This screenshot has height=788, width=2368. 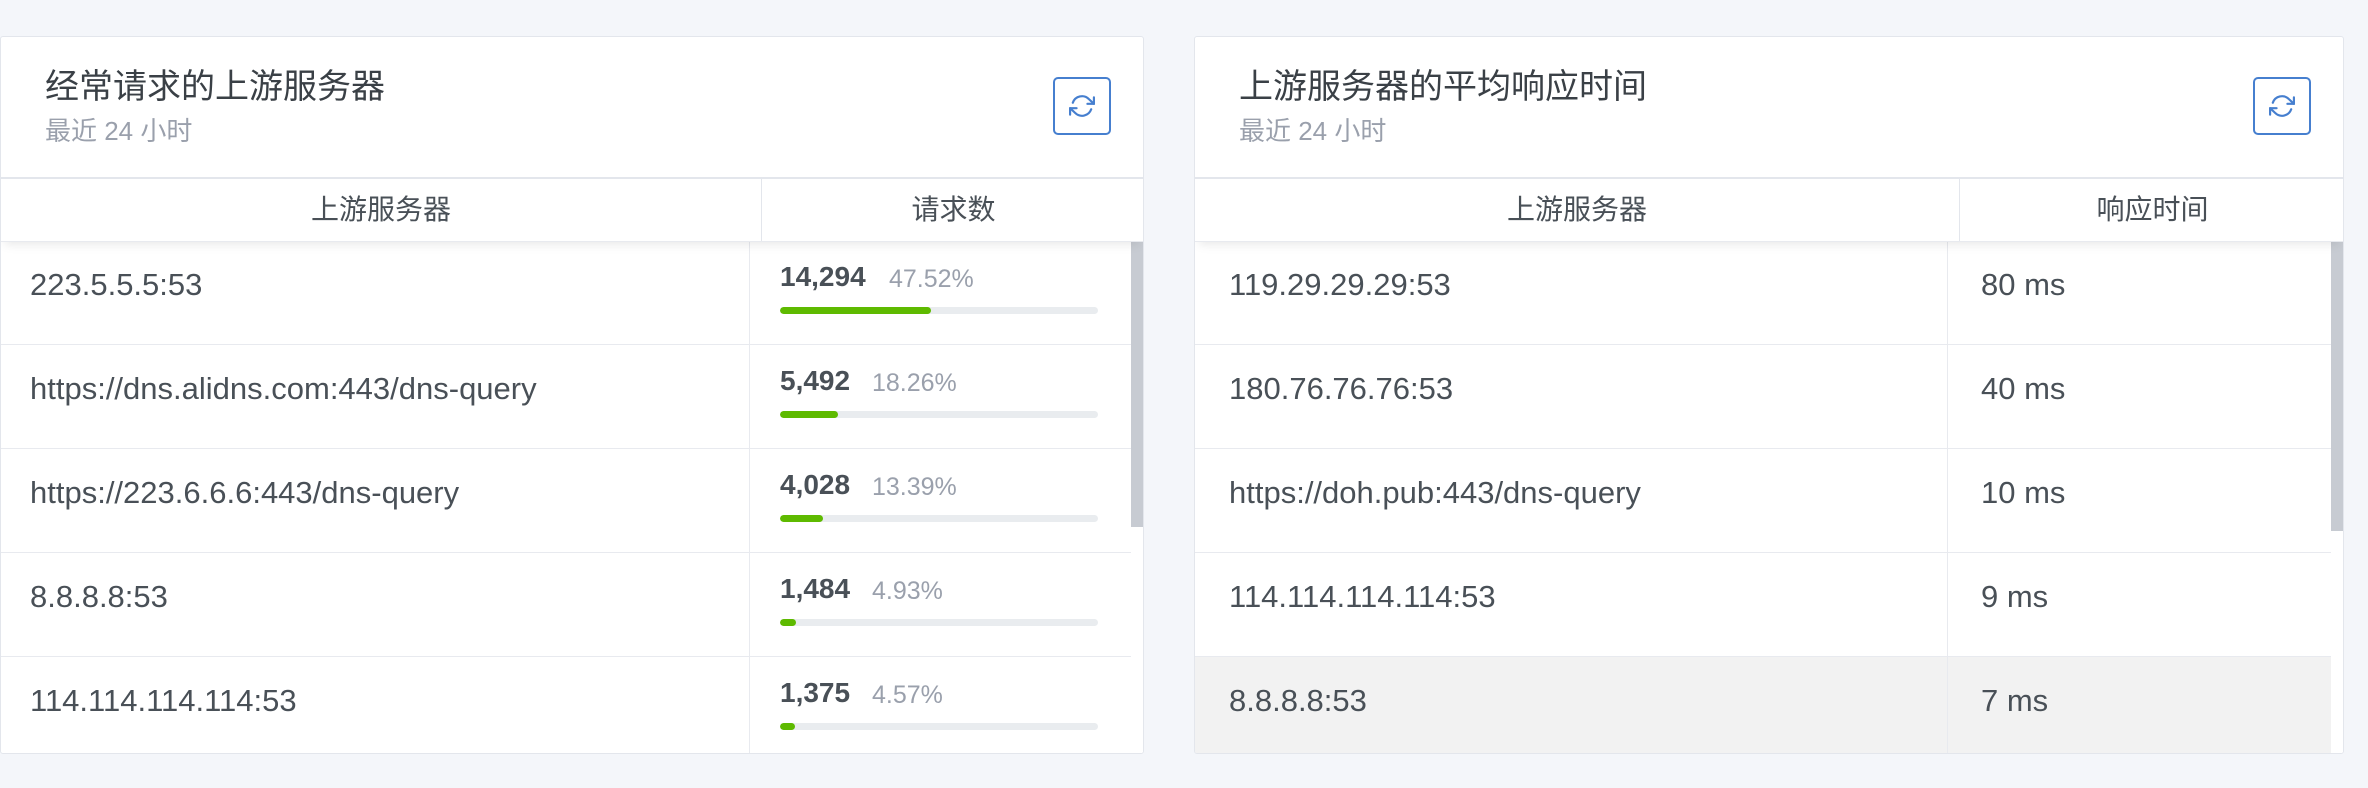 I want to click on request-count: 5,492, so click(x=815, y=380).